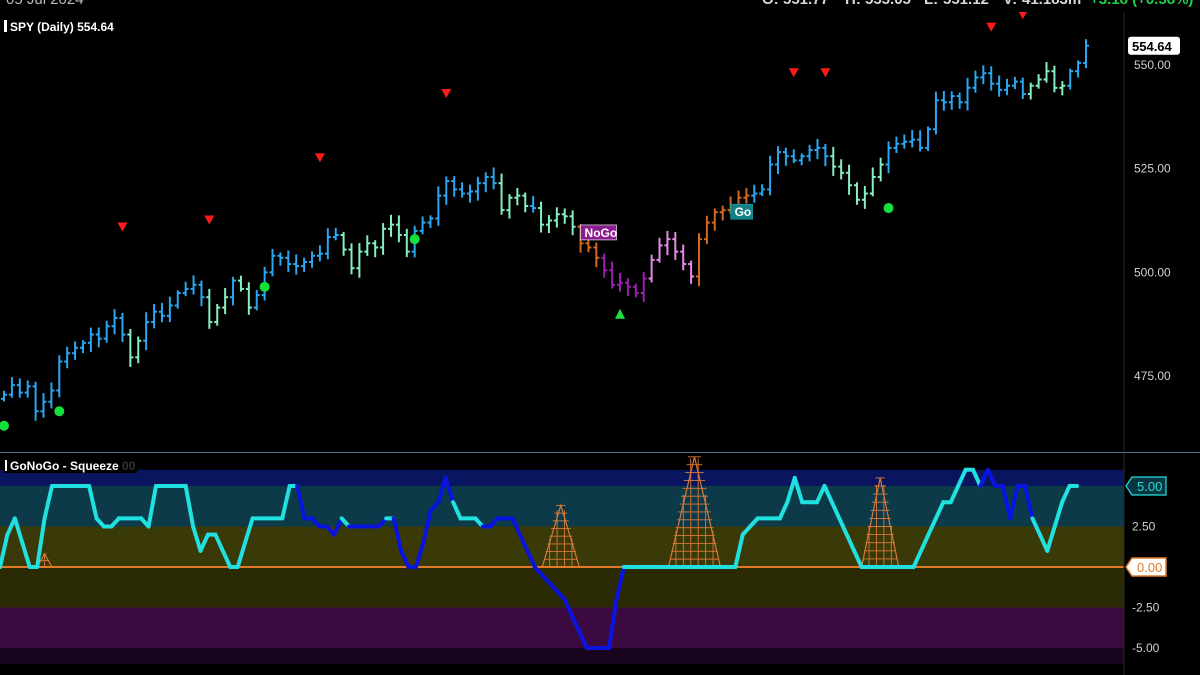  I want to click on title-marker-icon, so click(5, 26).